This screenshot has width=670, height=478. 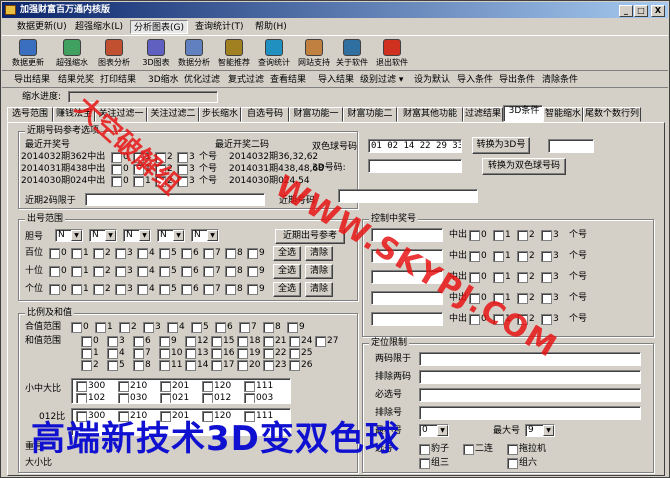 What do you see at coordinates (159, 27) in the screenshot?
I see `menu-analysis-chart: 分析图表(G)` at bounding box center [159, 27].